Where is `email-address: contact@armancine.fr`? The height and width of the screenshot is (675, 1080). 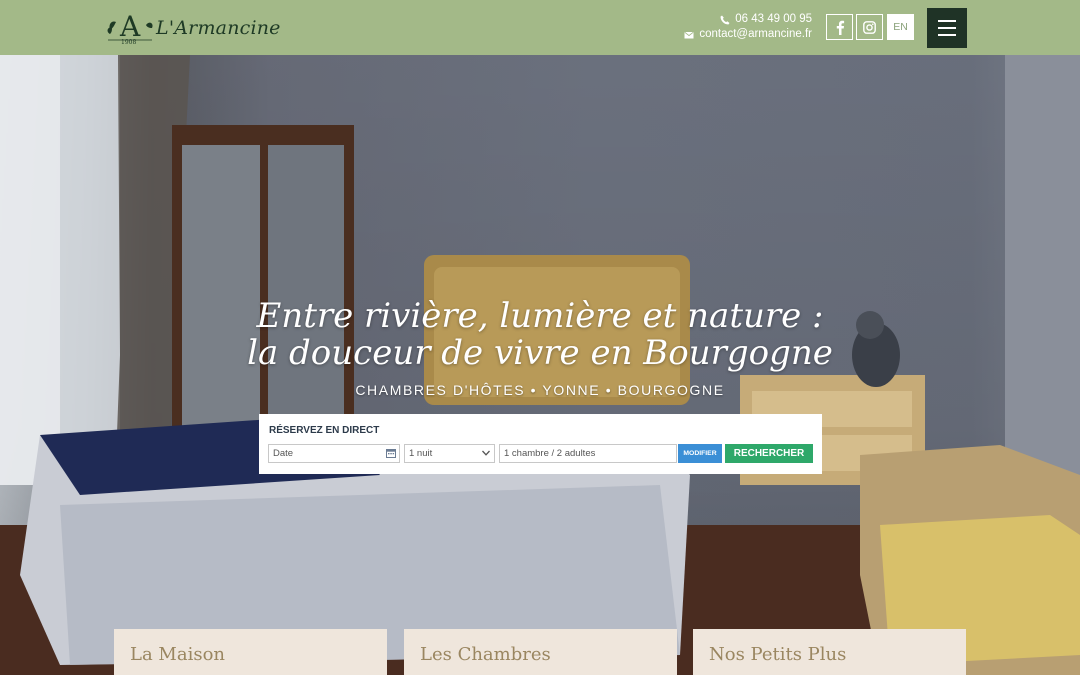
email-address: contact@armancine.fr is located at coordinates (755, 34).